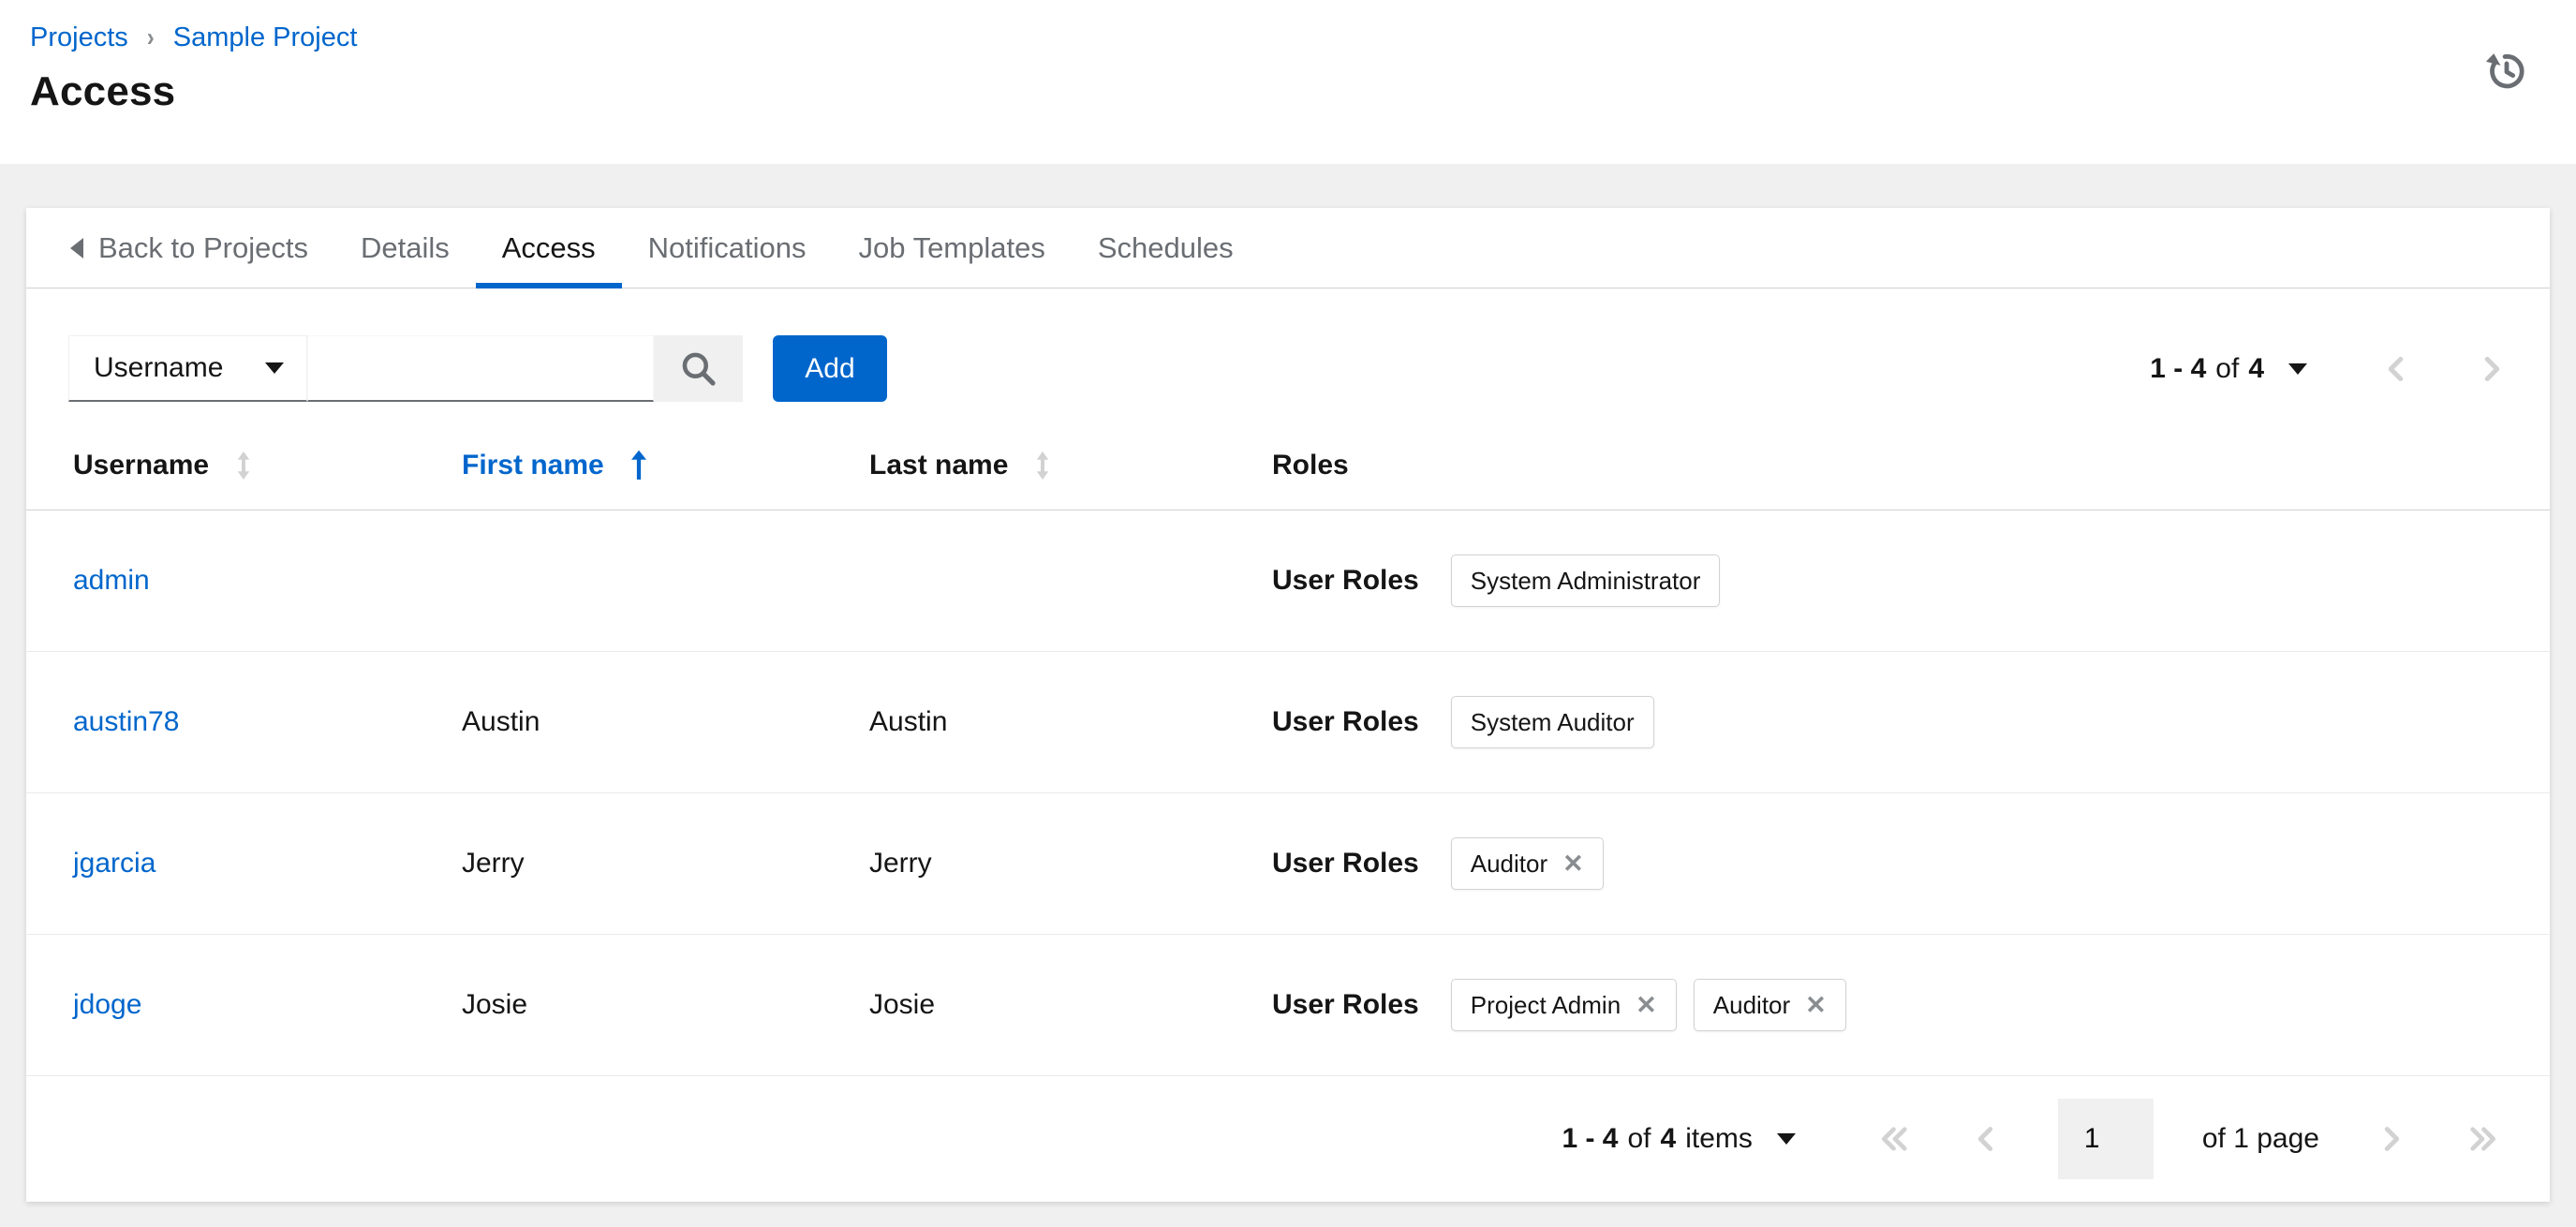  What do you see at coordinates (1070, 465) in the screenshot?
I see `column-header-last-name: Last name` at bounding box center [1070, 465].